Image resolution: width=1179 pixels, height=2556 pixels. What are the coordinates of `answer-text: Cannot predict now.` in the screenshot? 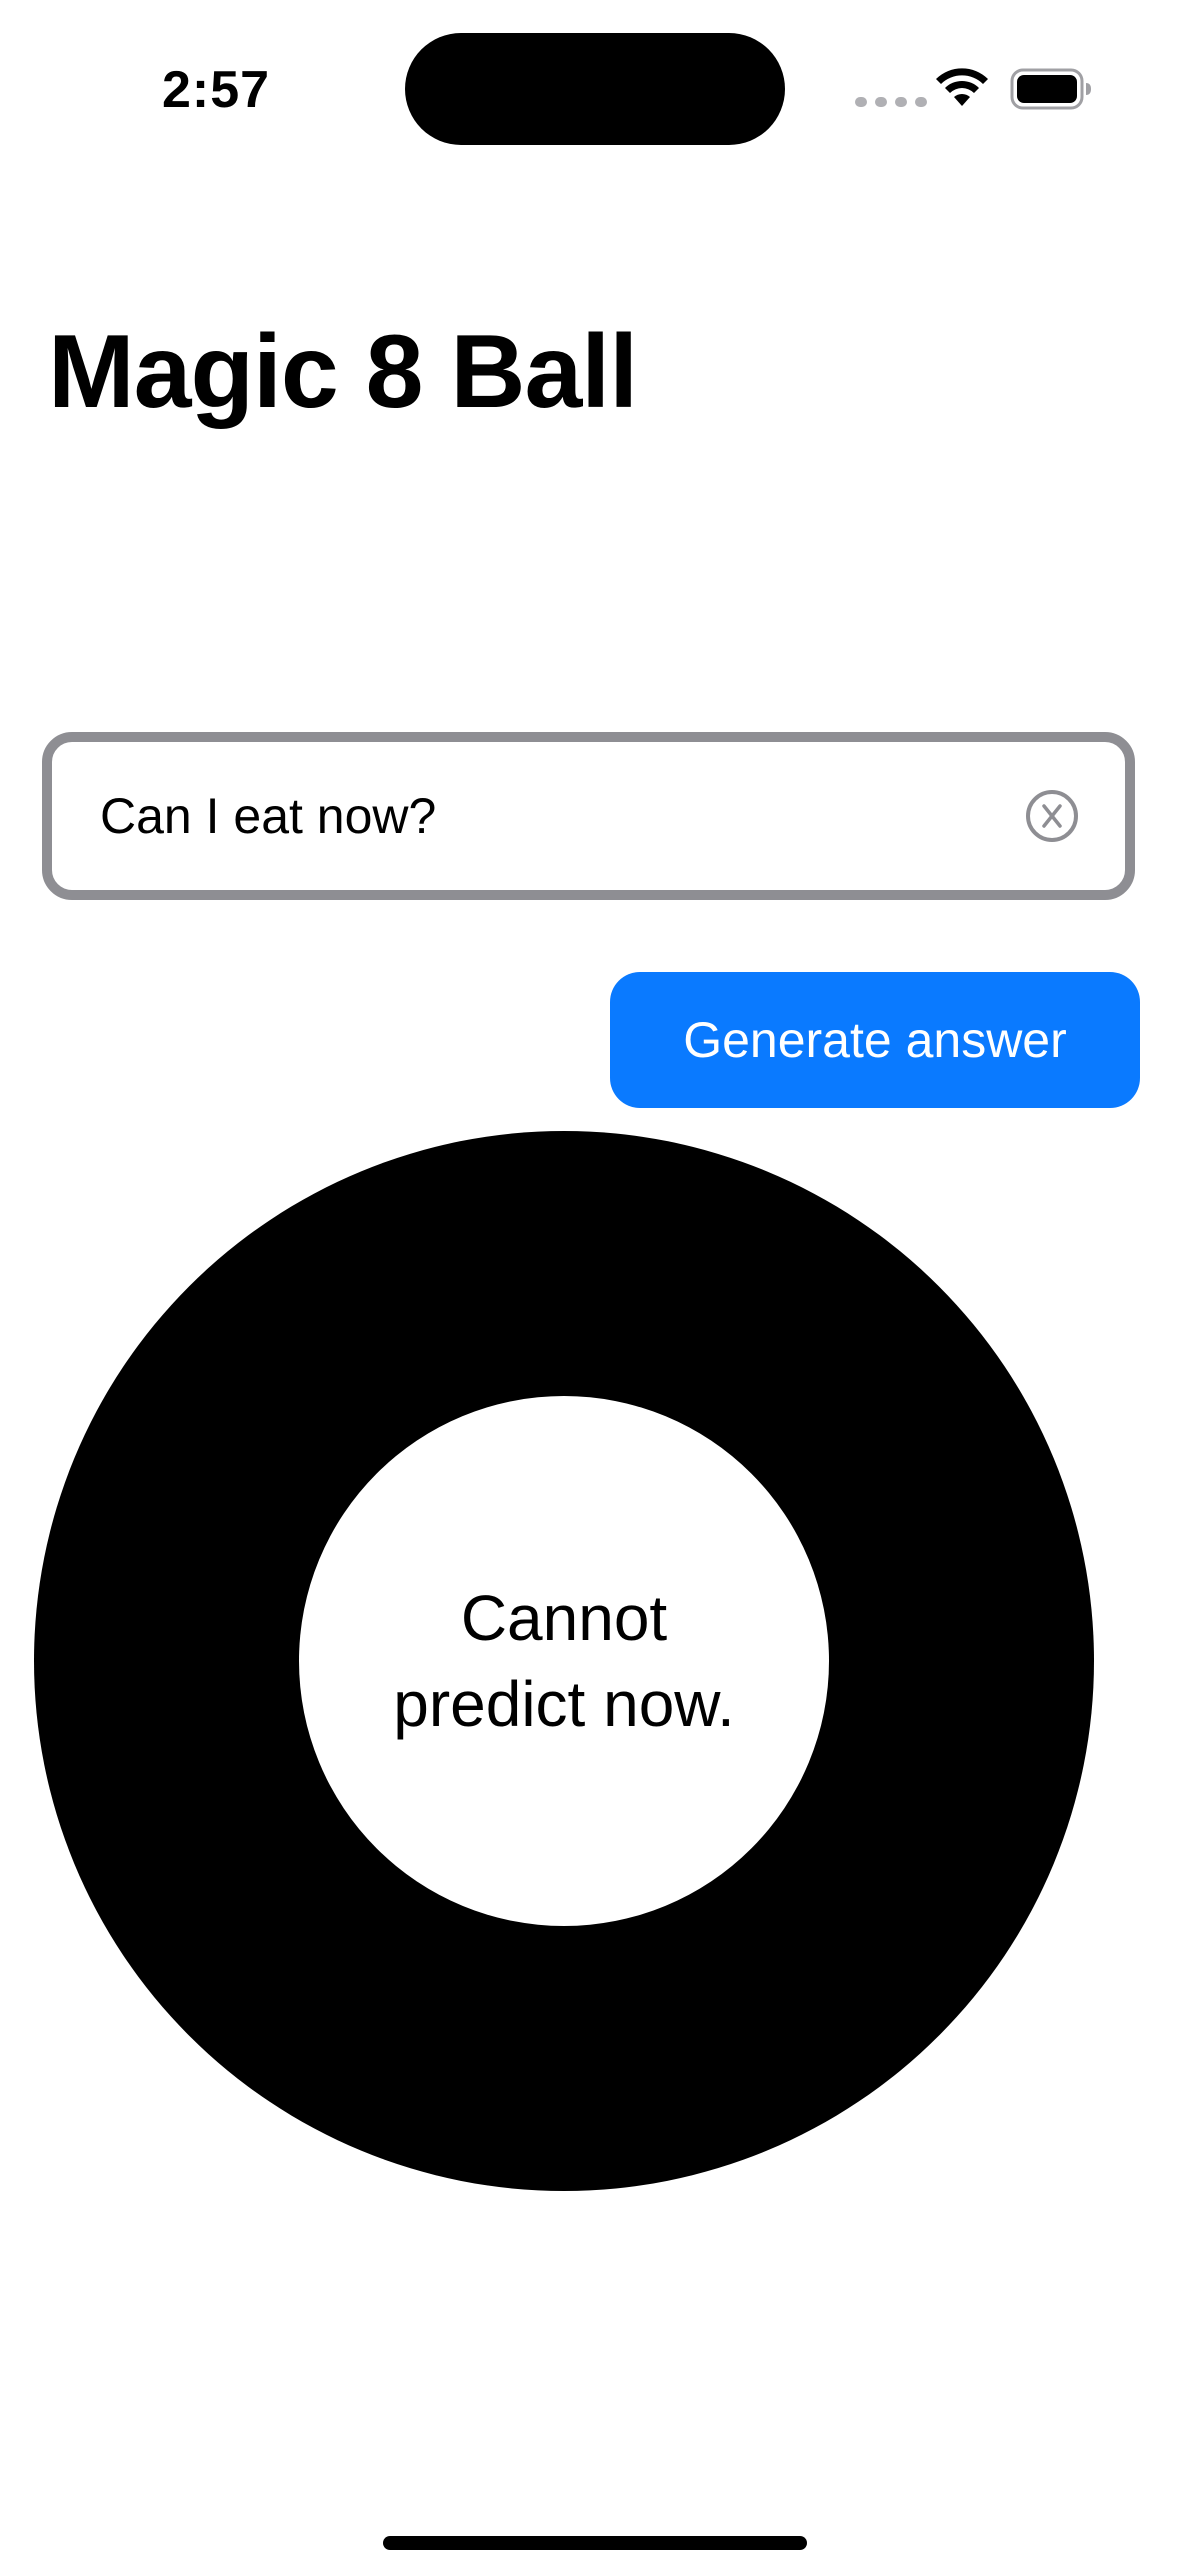 It's located at (564, 1661).